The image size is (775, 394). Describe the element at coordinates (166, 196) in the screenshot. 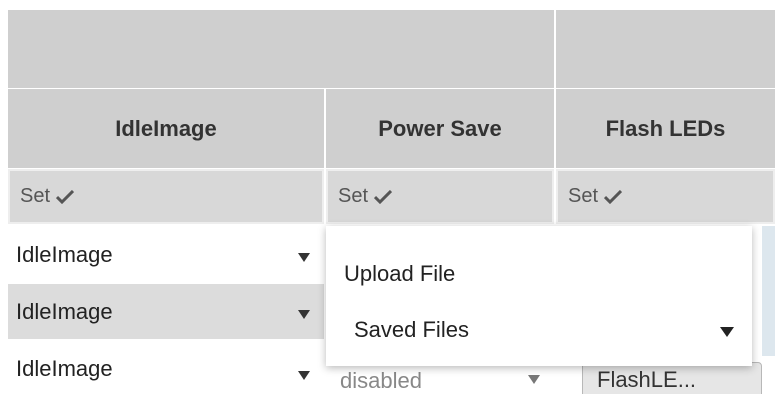

I see `set-button-idleimage: Set` at that location.